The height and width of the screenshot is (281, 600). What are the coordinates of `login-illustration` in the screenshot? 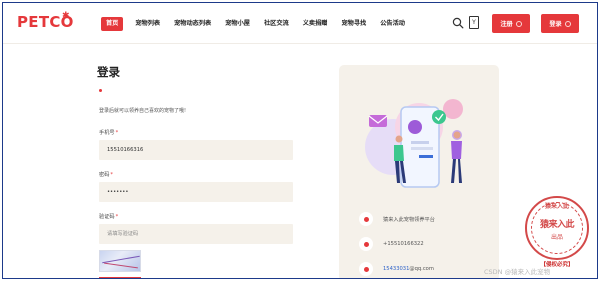 It's located at (414, 143).